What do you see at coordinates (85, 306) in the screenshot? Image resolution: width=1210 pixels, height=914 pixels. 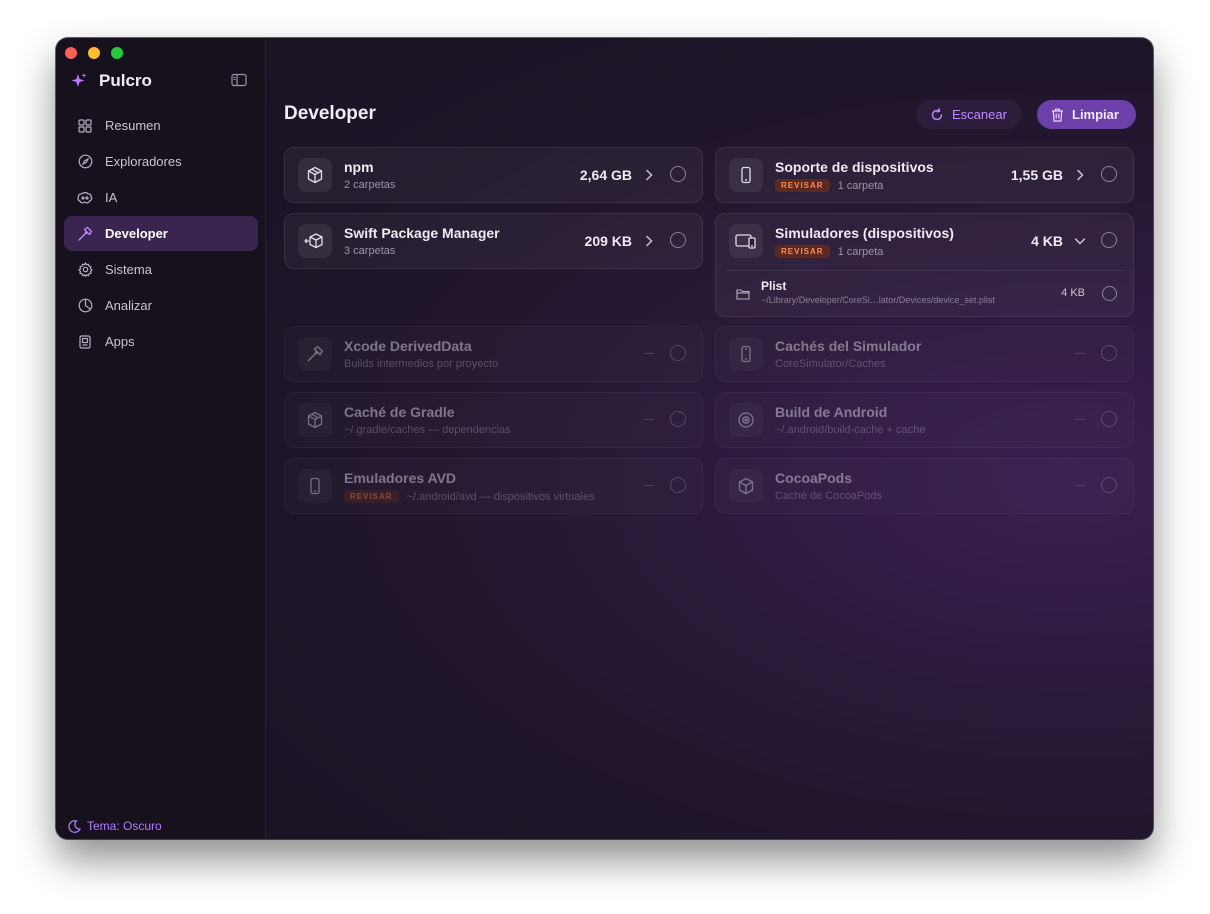 I see `pie-chart-icon` at bounding box center [85, 306].